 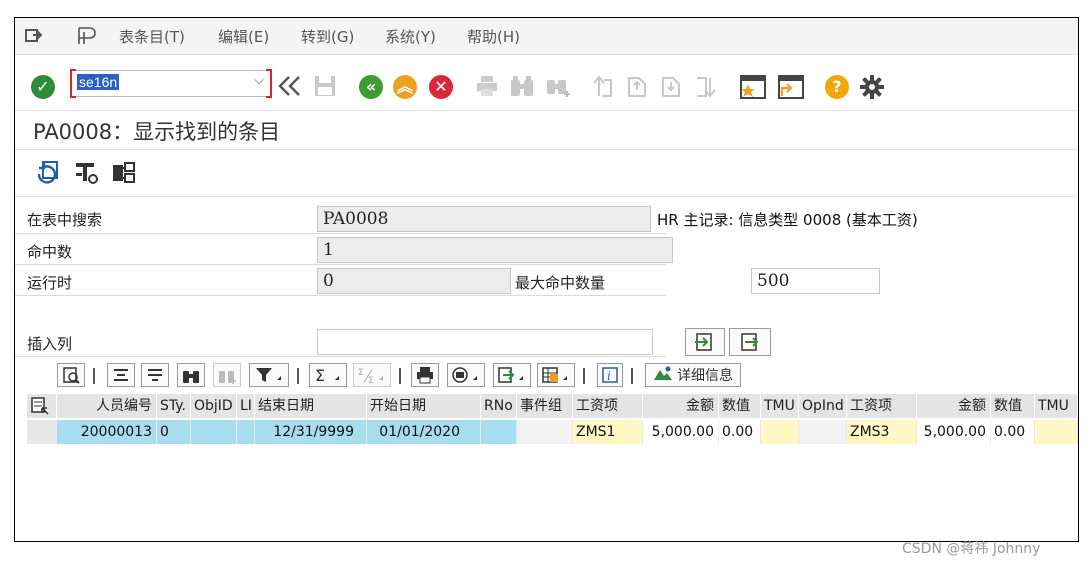 I want to click on sort-descending-icon, so click(x=155, y=375).